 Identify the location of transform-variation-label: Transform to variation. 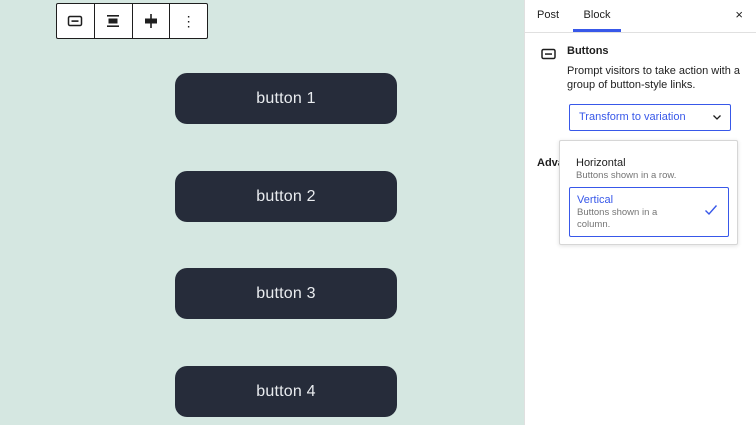
(632, 117).